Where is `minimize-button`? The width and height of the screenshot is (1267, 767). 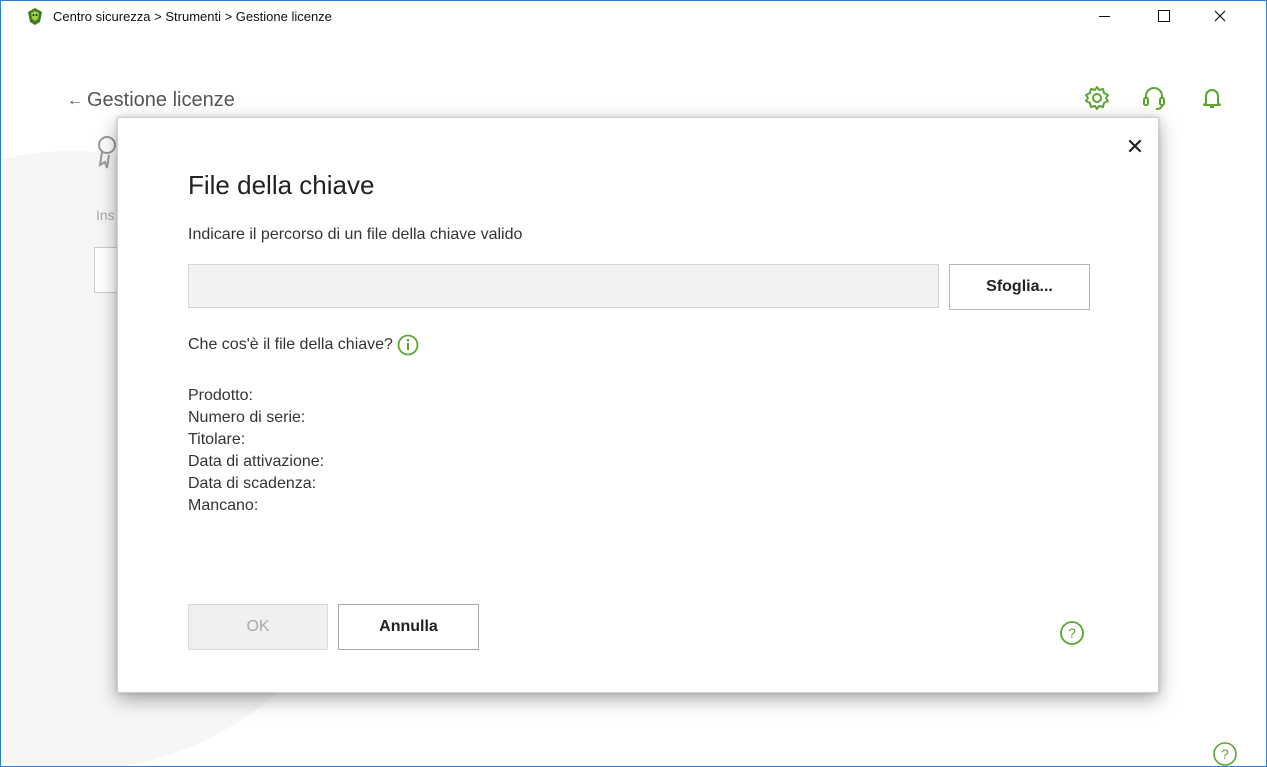 minimize-button is located at coordinates (1104, 16).